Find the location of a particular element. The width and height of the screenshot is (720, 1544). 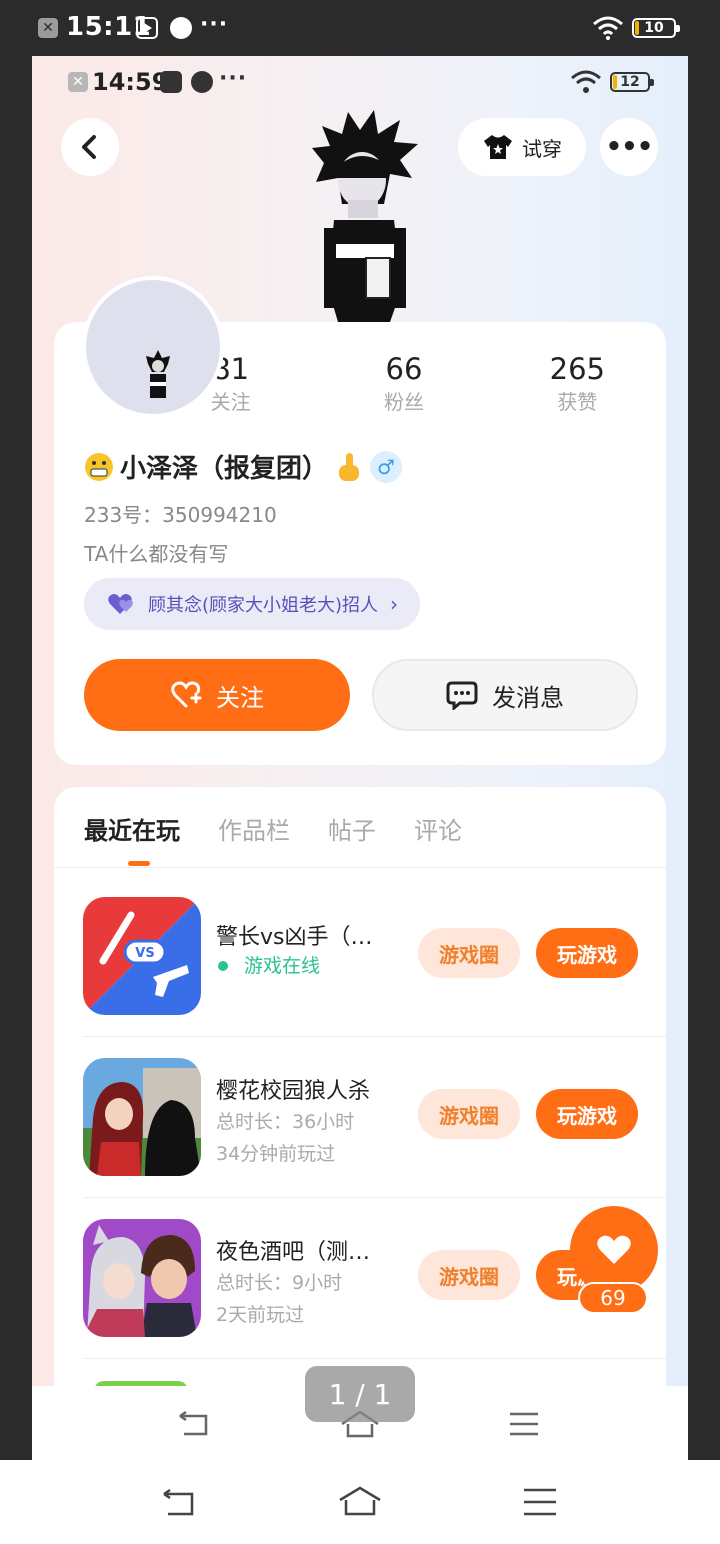

team-recruit-pill: 顾其念(顾家大小姐老大)招人 › is located at coordinates (252, 604).